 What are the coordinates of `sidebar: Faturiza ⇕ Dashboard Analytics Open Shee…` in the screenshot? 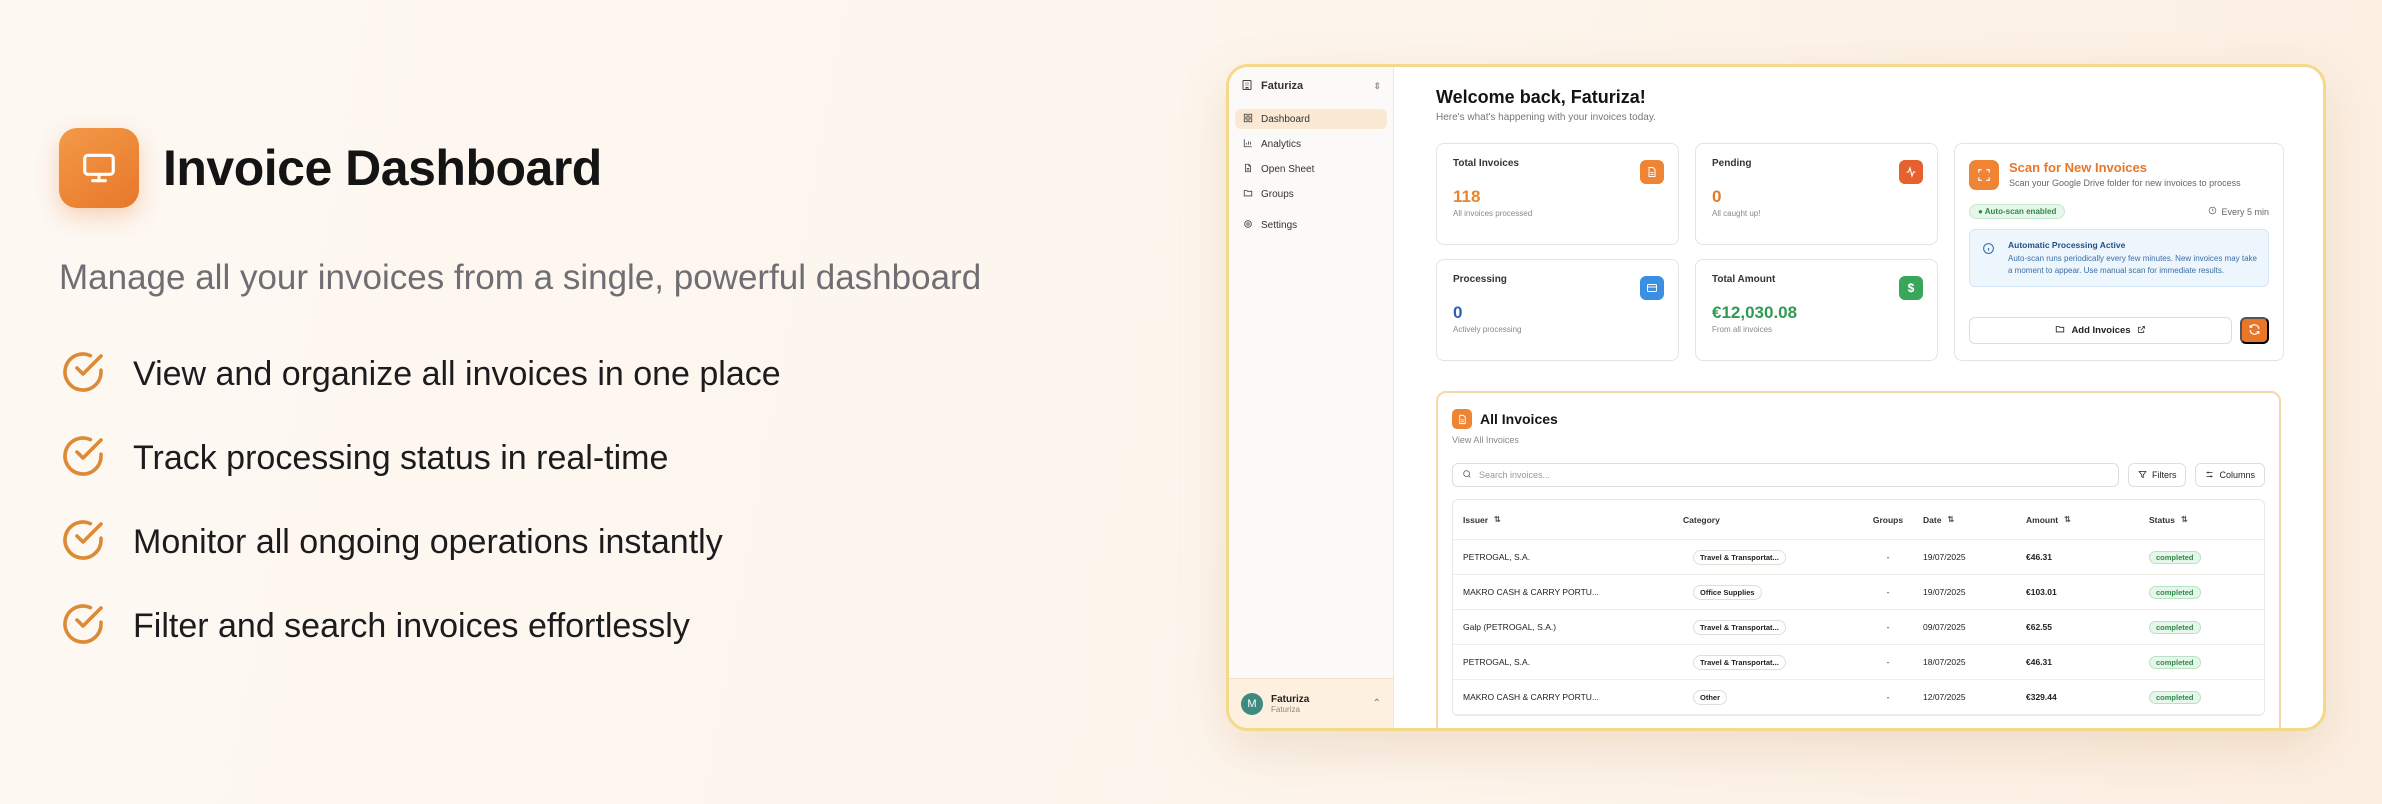 It's located at (1311, 397).